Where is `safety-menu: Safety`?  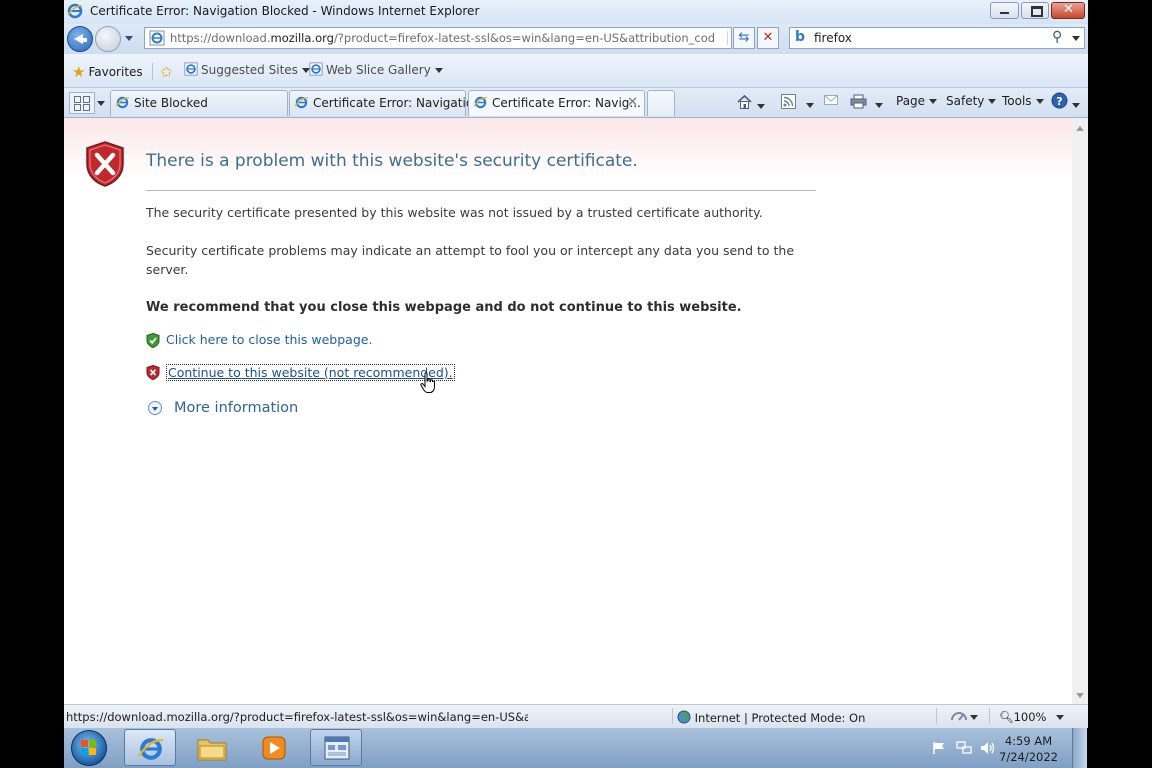 safety-menu: Safety is located at coordinates (971, 101).